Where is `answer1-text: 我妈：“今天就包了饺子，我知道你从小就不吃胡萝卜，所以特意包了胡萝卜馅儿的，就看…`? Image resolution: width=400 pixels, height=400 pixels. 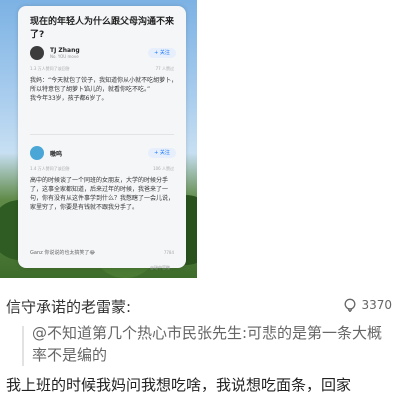 answer1-text: 我妈：“今天就包了饺子，我知道你从小就不吃胡萝卜，所以特意包了胡萝卜馅儿的，就看… is located at coordinates (104, 89).